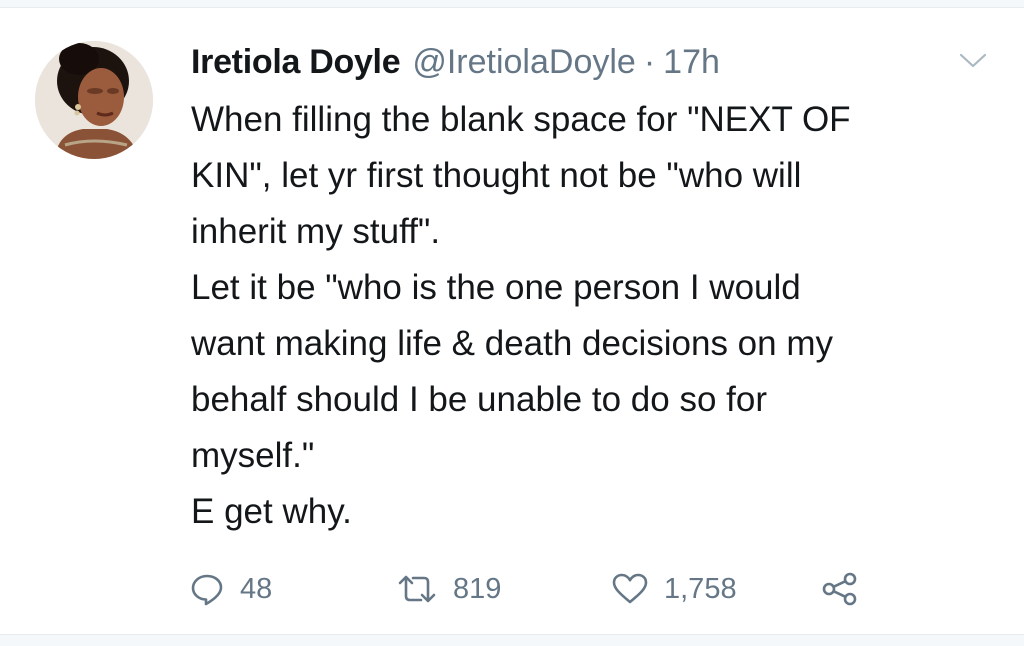 This screenshot has height=646, width=1024. I want to click on avatar, so click(94, 100).